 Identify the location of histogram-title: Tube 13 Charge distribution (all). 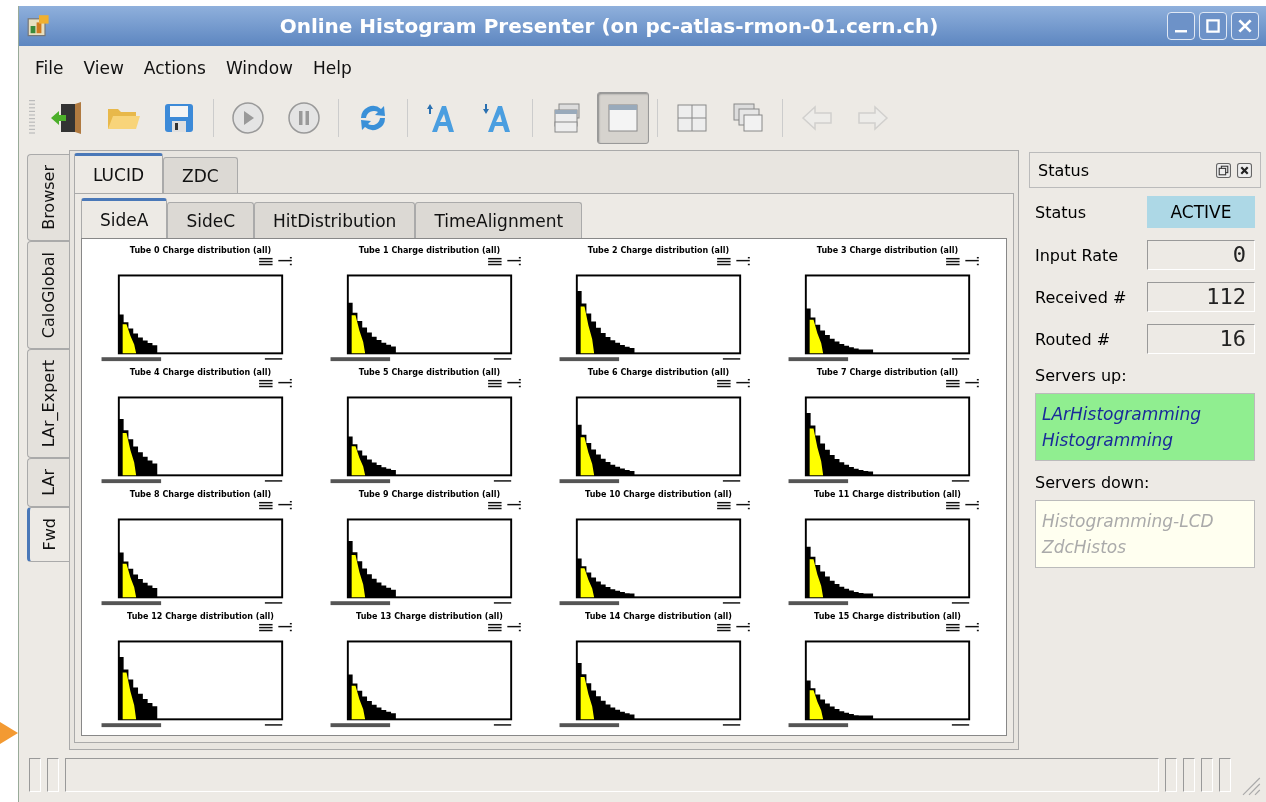
(429, 617).